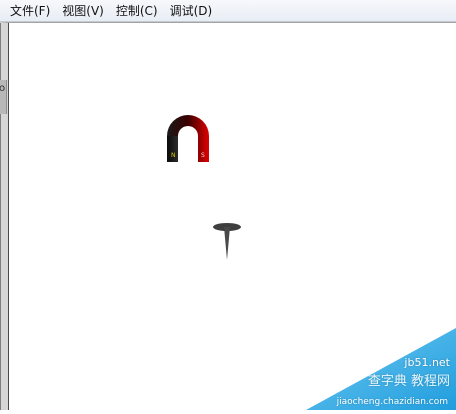  What do you see at coordinates (30, 11) in the screenshot?
I see `menu-file: 文件(F)` at bounding box center [30, 11].